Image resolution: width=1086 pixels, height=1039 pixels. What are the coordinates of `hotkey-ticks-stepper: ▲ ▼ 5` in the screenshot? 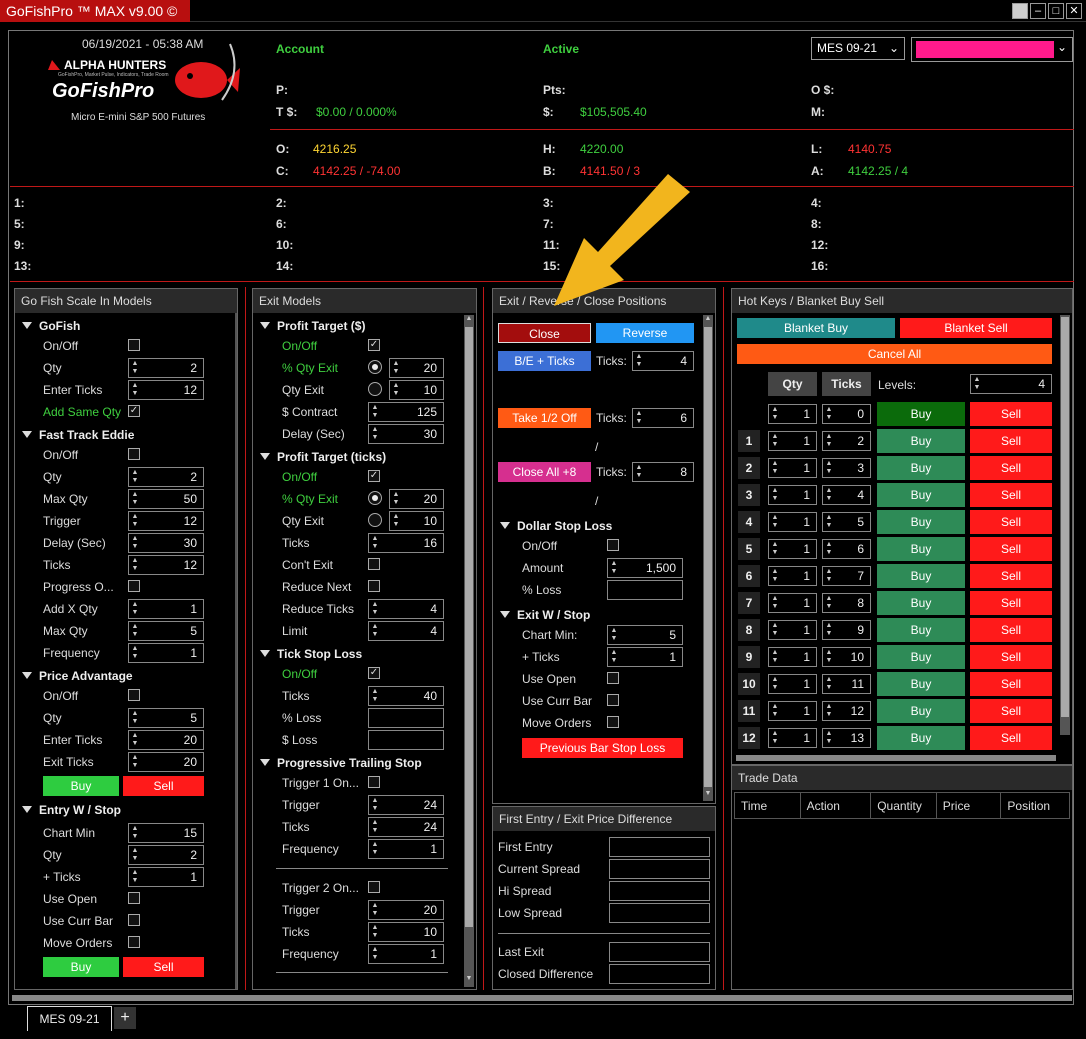 It's located at (846, 522).